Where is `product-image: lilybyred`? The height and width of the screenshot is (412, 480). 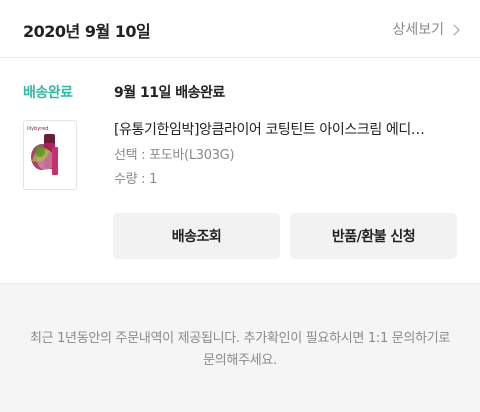 product-image: lilybyred is located at coordinates (50, 155).